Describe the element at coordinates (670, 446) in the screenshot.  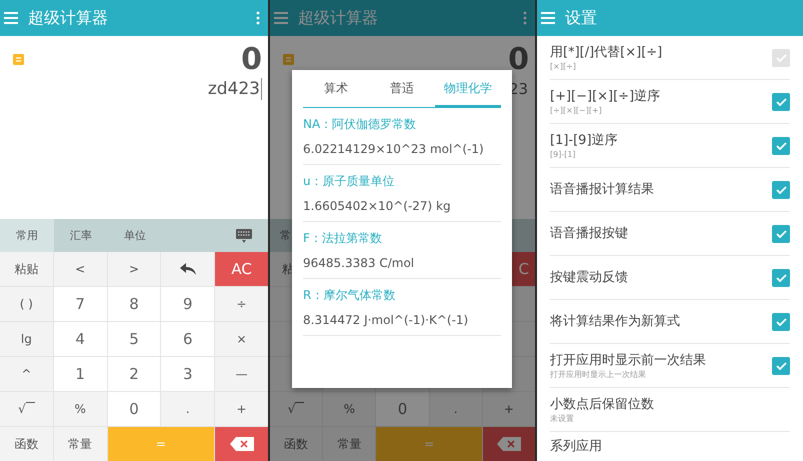
I see `setting-title: 系列应用` at that location.